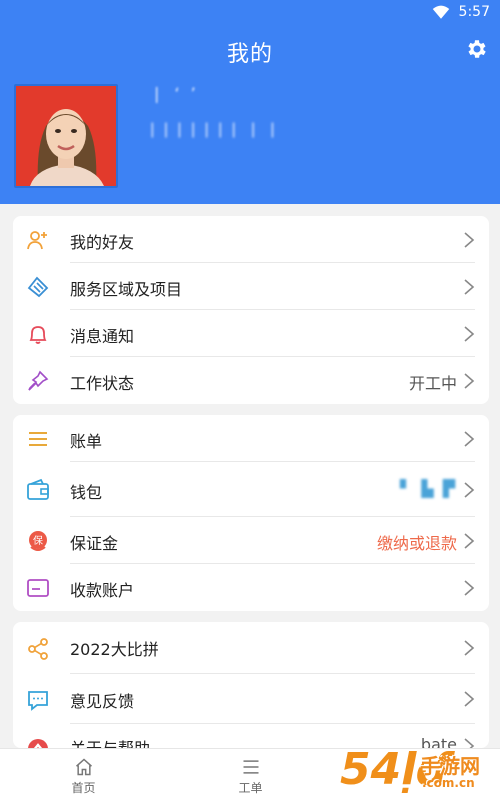 Image resolution: width=500 pixels, height=801 pixels. What do you see at coordinates (94, 543) in the screenshot?
I see `menu-item-label: 保证金` at bounding box center [94, 543].